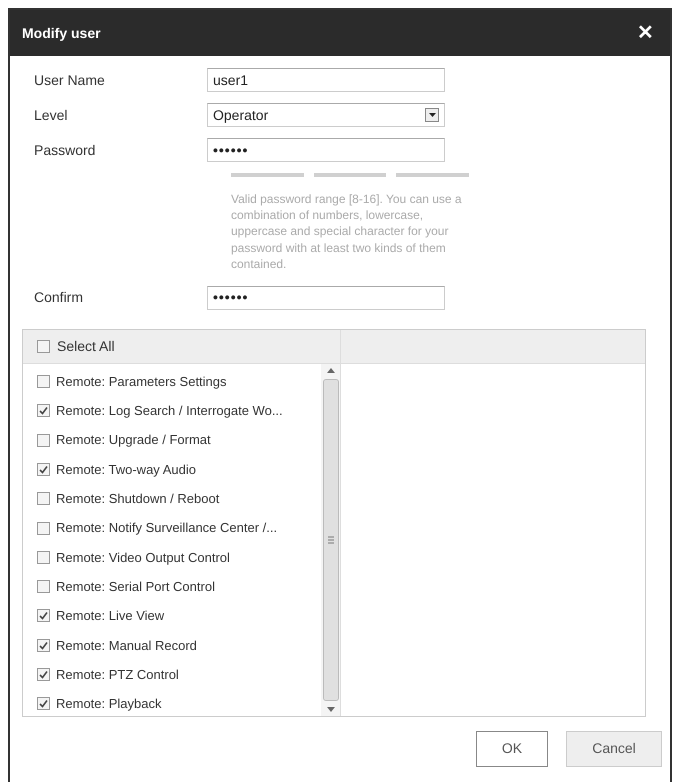 This screenshot has width=676, height=782. Describe the element at coordinates (326, 80) in the screenshot. I see `input-field: user1` at that location.